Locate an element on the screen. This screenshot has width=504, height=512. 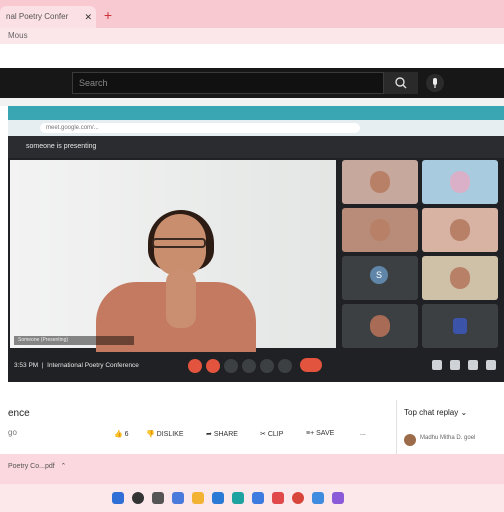
search-button is located at coordinates (401, 83).